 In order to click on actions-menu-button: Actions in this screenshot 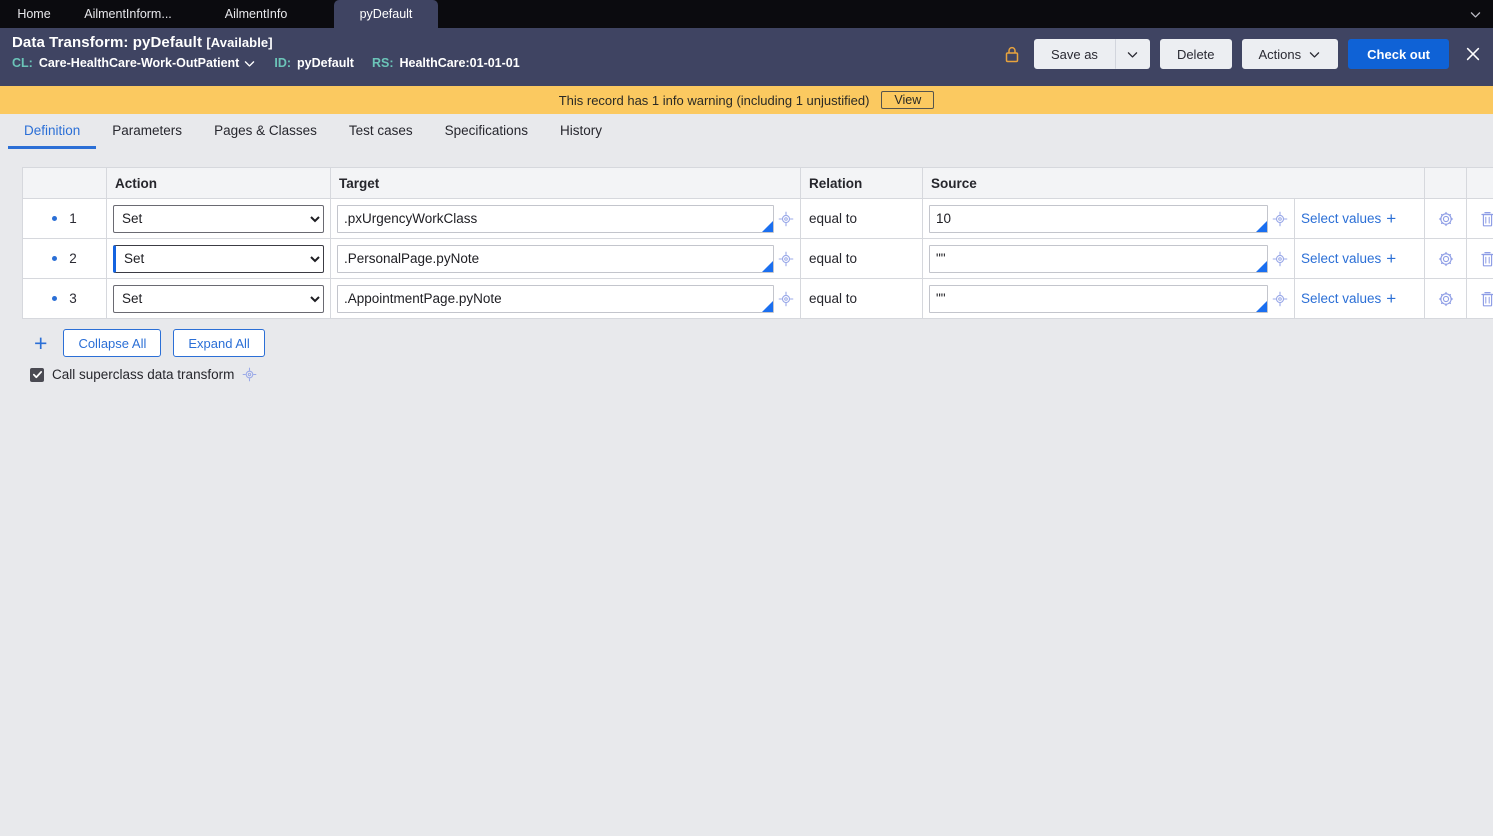, I will do `click(1290, 54)`.